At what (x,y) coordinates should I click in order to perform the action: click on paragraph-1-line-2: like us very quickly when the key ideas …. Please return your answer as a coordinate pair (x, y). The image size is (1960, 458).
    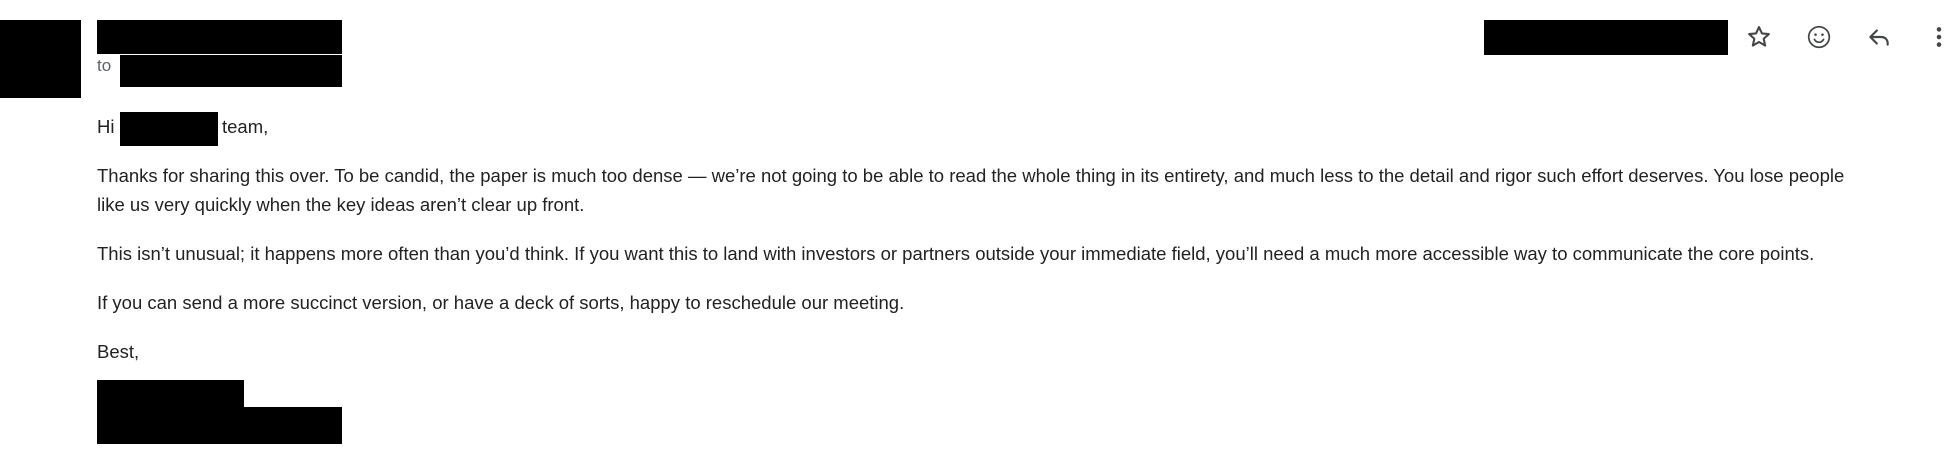
    Looking at the image, I should click on (341, 204).